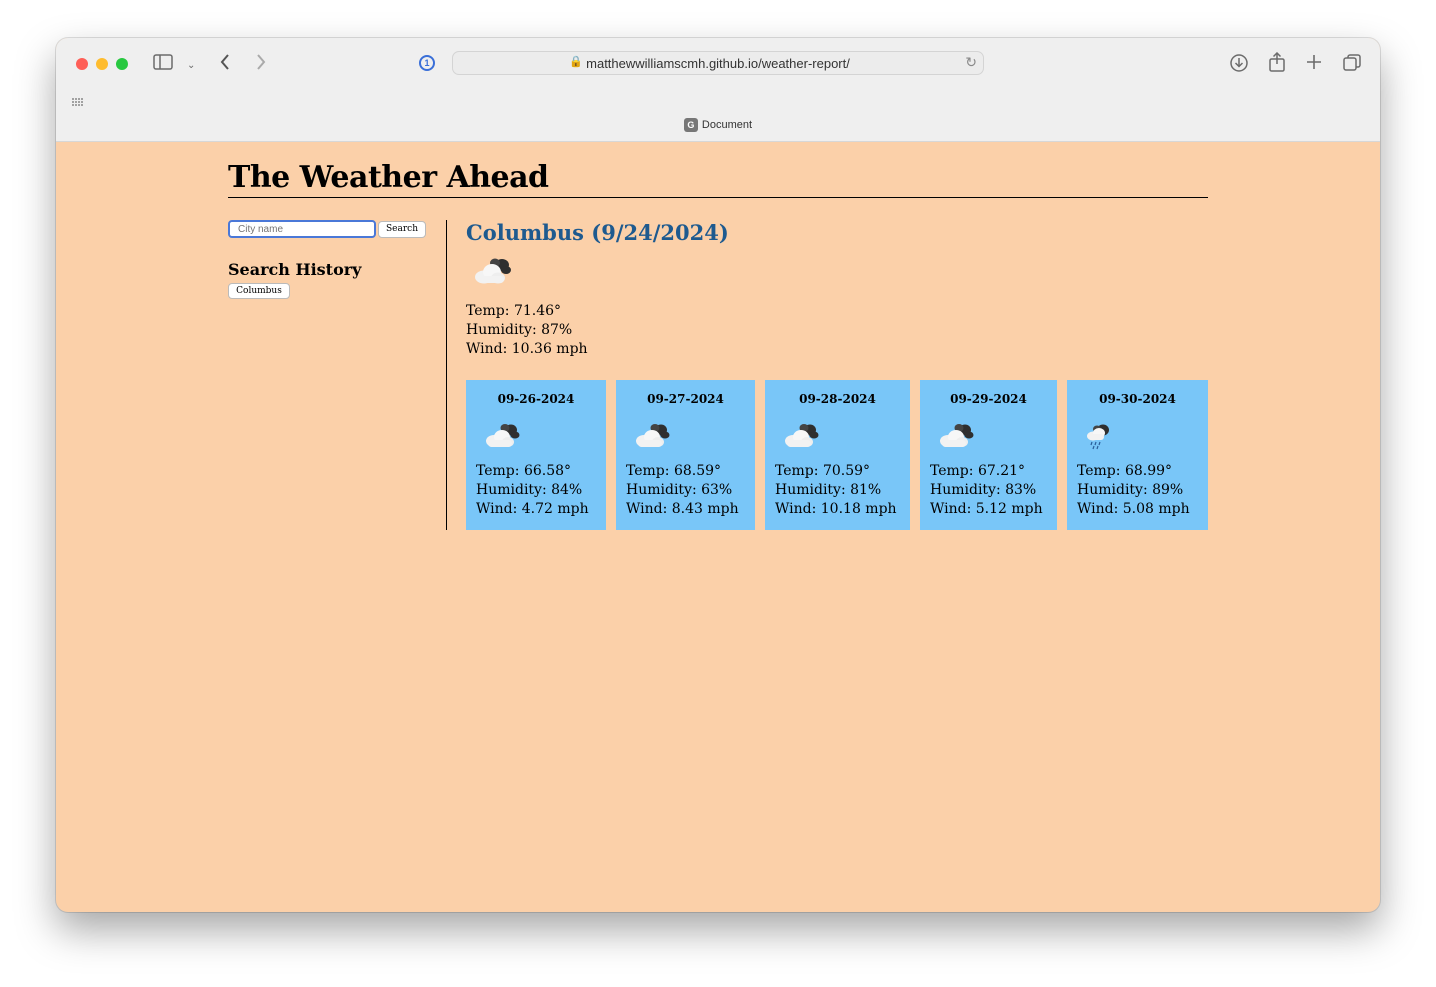  What do you see at coordinates (519, 330) in the screenshot?
I see `current-humidity: Humidity: 87%` at bounding box center [519, 330].